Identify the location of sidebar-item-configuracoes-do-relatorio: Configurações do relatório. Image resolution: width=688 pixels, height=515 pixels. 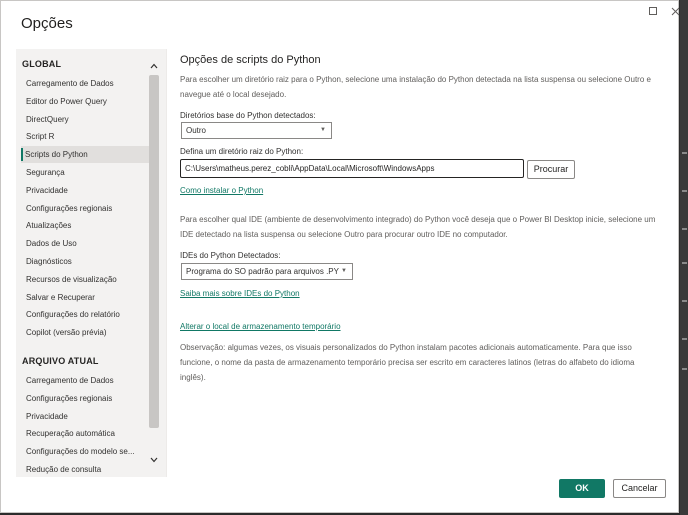
(86, 314).